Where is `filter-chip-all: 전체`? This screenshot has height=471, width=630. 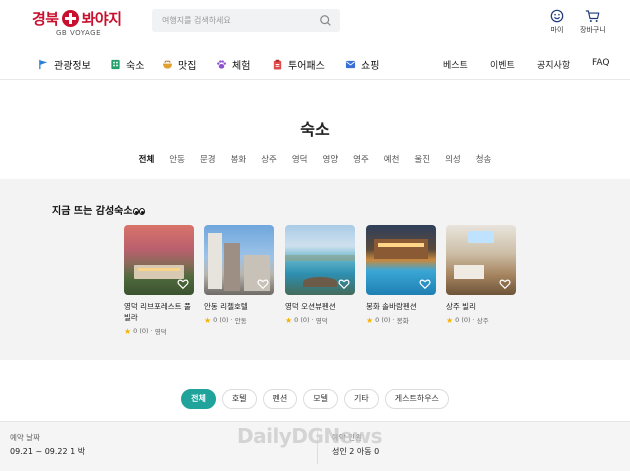
filter-chip-all: 전체 is located at coordinates (198, 399).